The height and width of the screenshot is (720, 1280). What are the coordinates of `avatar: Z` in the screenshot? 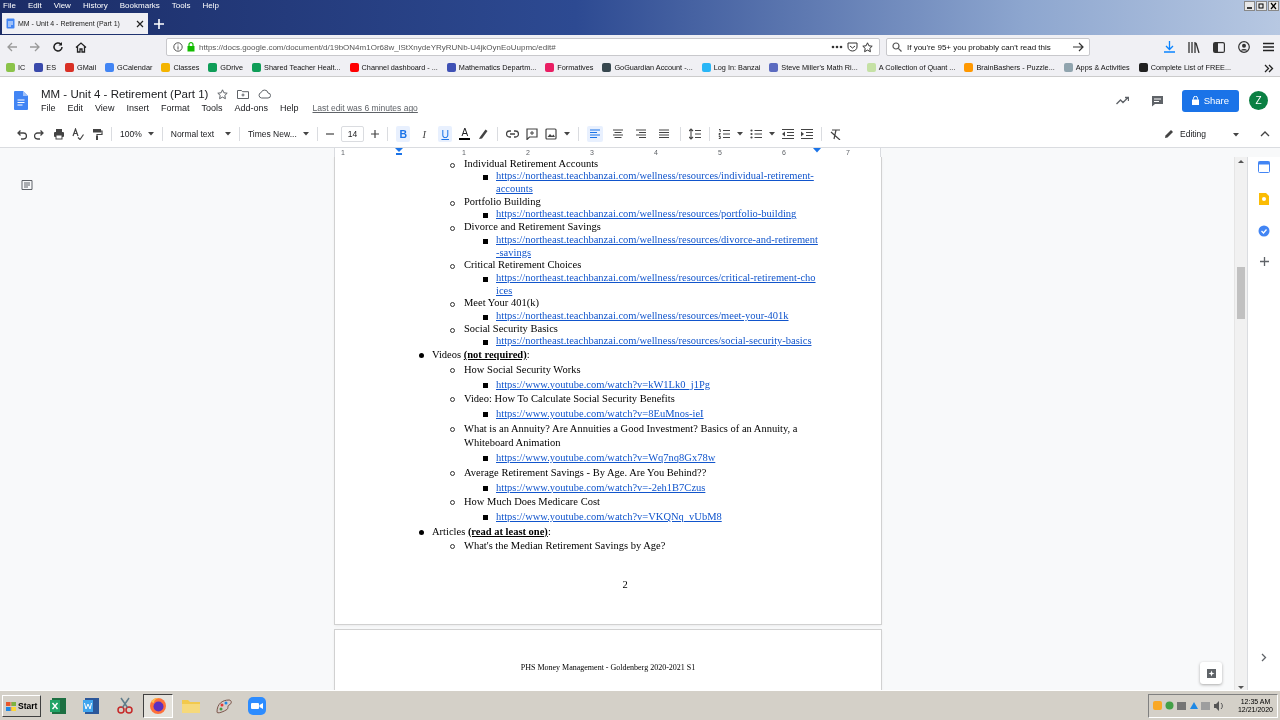 It's located at (1258, 101).